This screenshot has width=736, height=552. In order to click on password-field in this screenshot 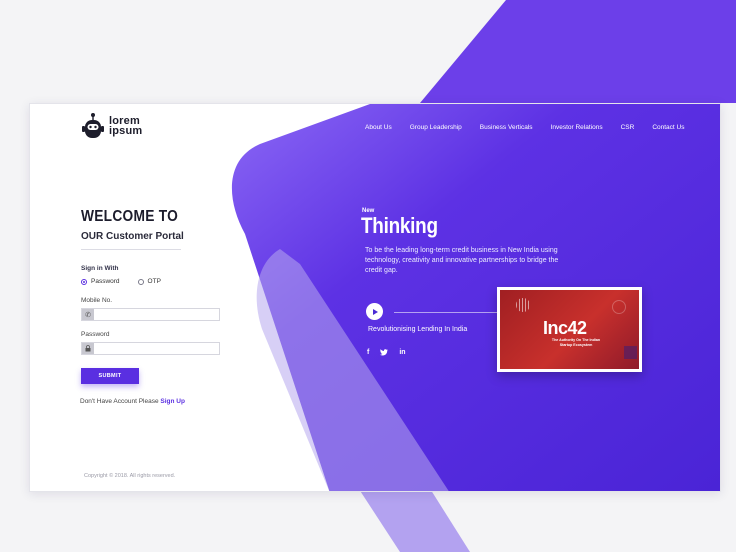, I will do `click(150, 348)`.